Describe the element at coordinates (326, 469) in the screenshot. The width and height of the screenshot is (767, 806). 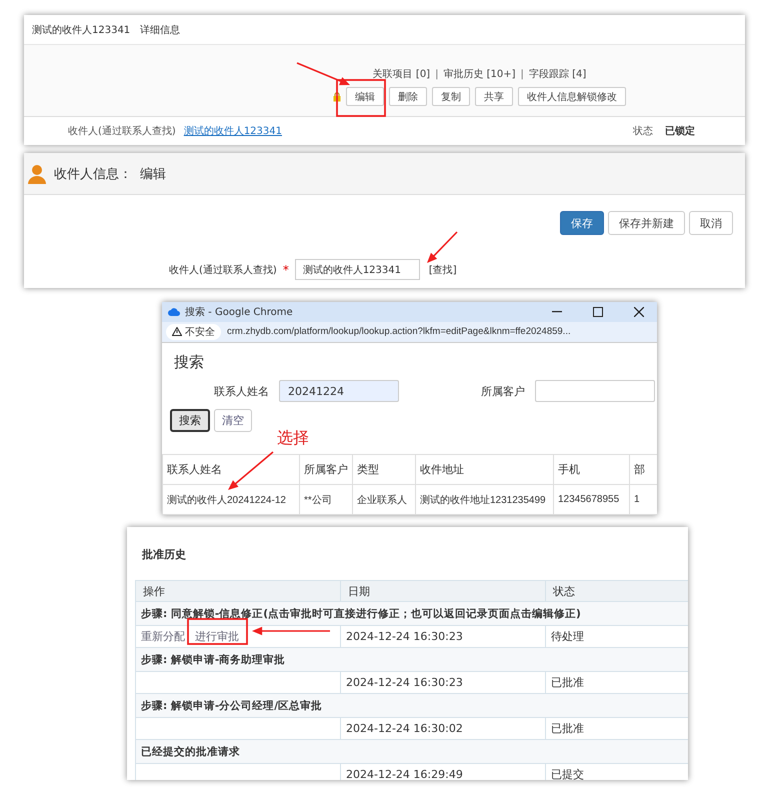
I see `column-header: 所属客户` at that location.